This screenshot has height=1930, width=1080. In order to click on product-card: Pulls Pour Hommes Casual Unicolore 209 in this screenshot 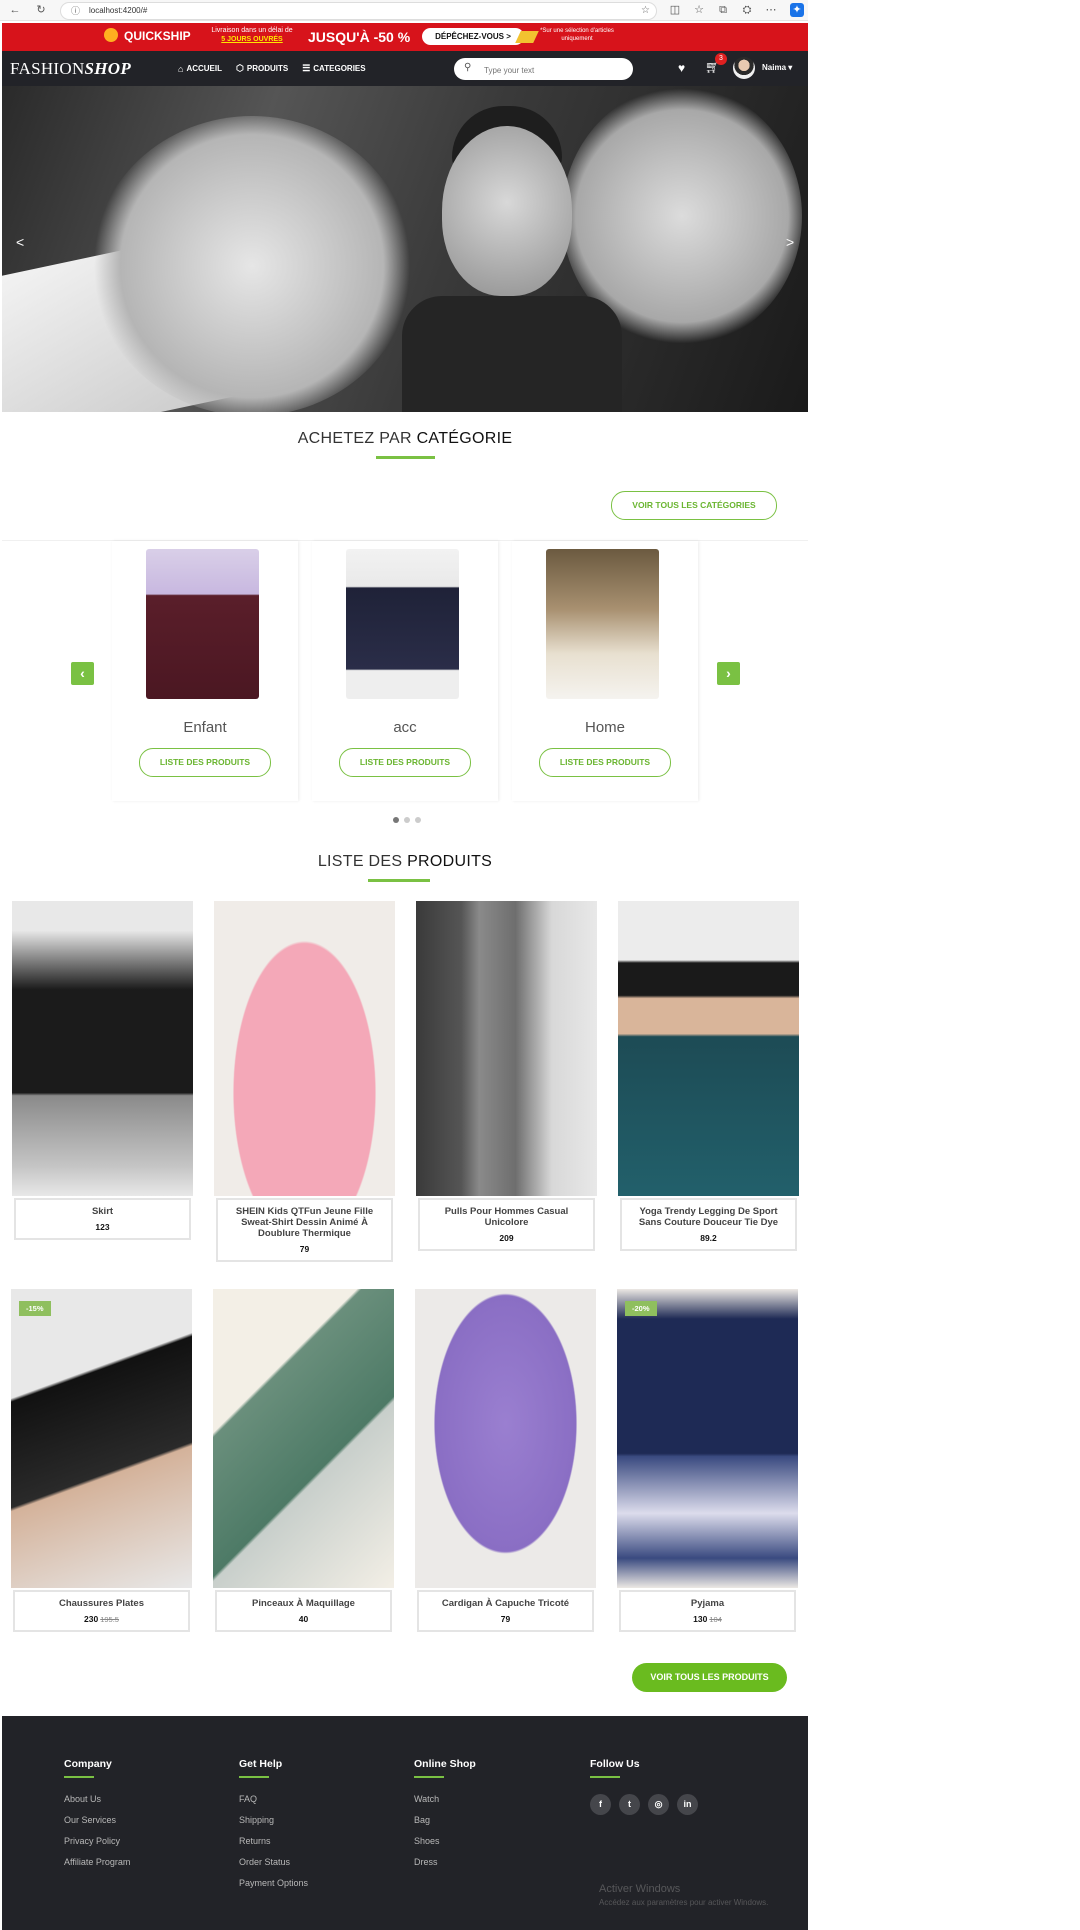, I will do `click(506, 1076)`.